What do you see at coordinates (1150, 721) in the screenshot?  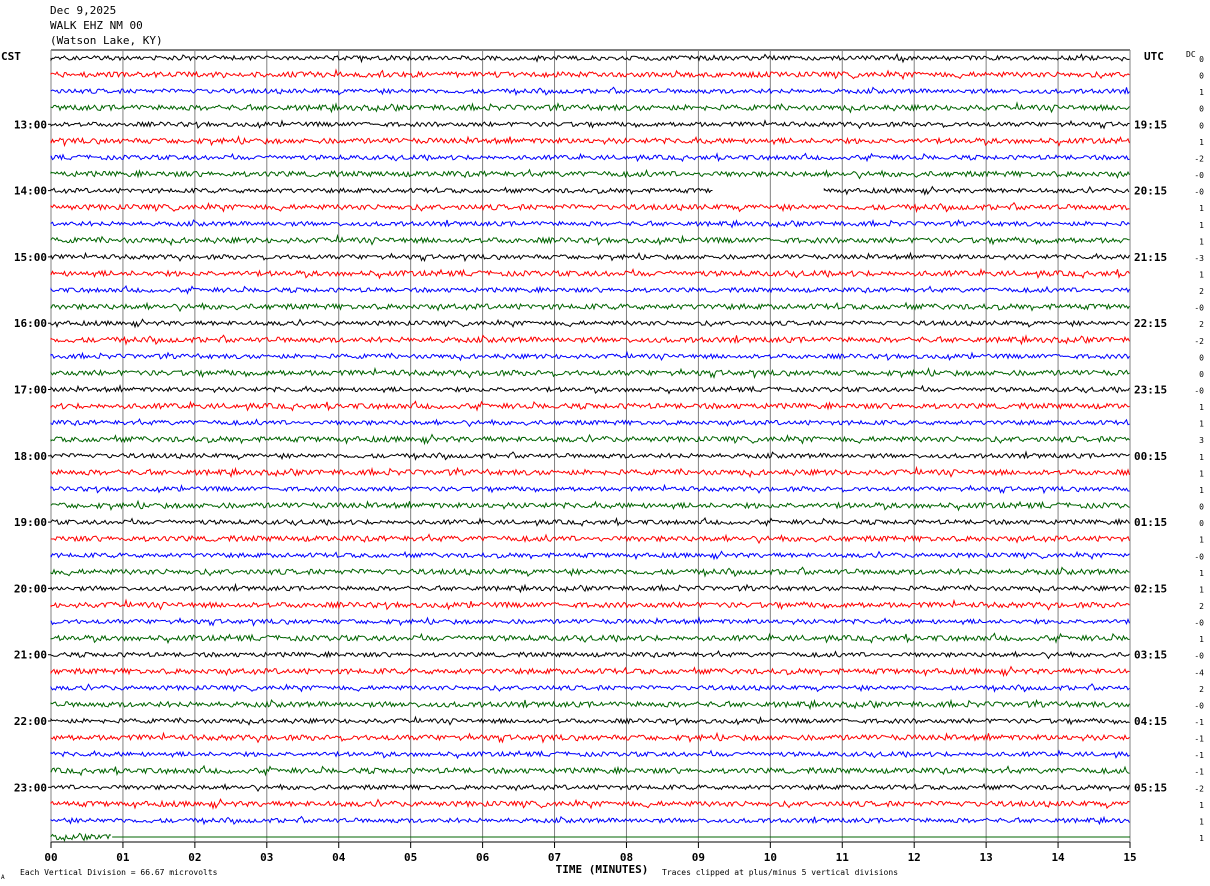 I see `utc-hour-label: 04:15` at bounding box center [1150, 721].